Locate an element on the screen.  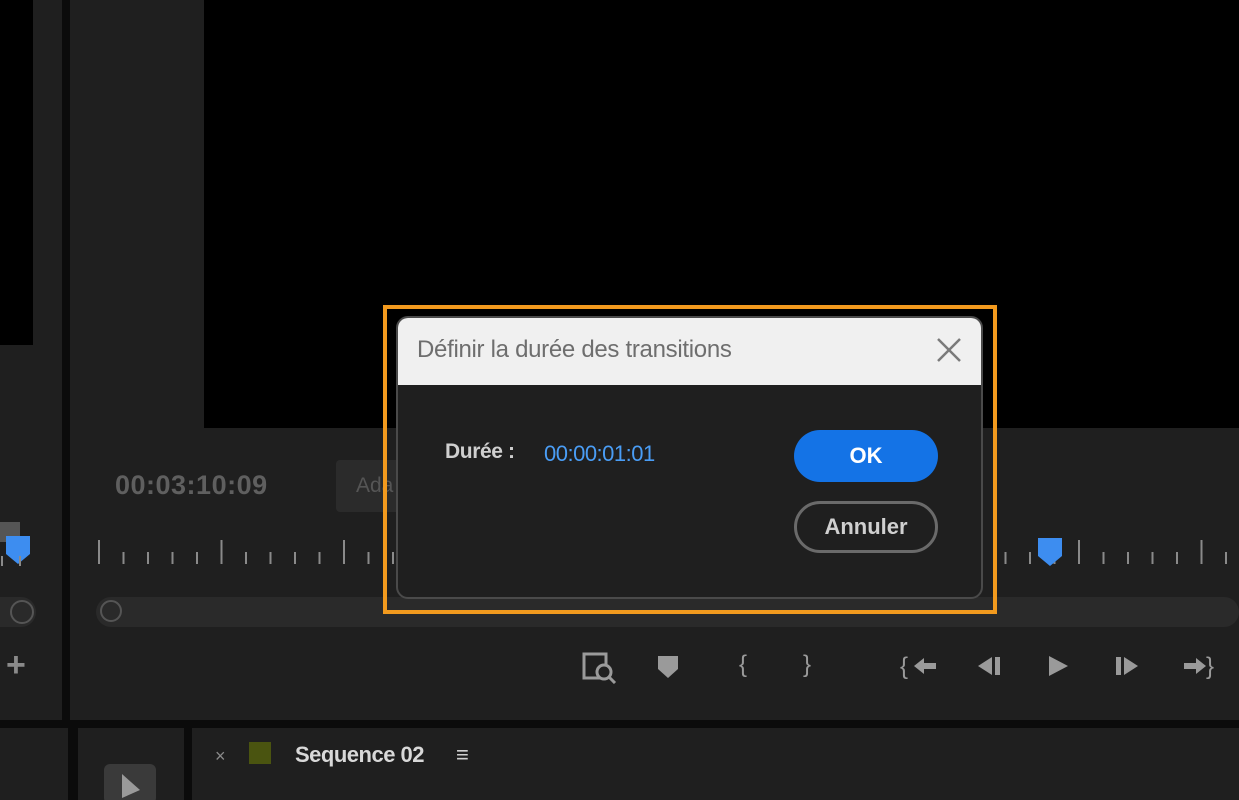
cancel-button: Annuler is located at coordinates (866, 527).